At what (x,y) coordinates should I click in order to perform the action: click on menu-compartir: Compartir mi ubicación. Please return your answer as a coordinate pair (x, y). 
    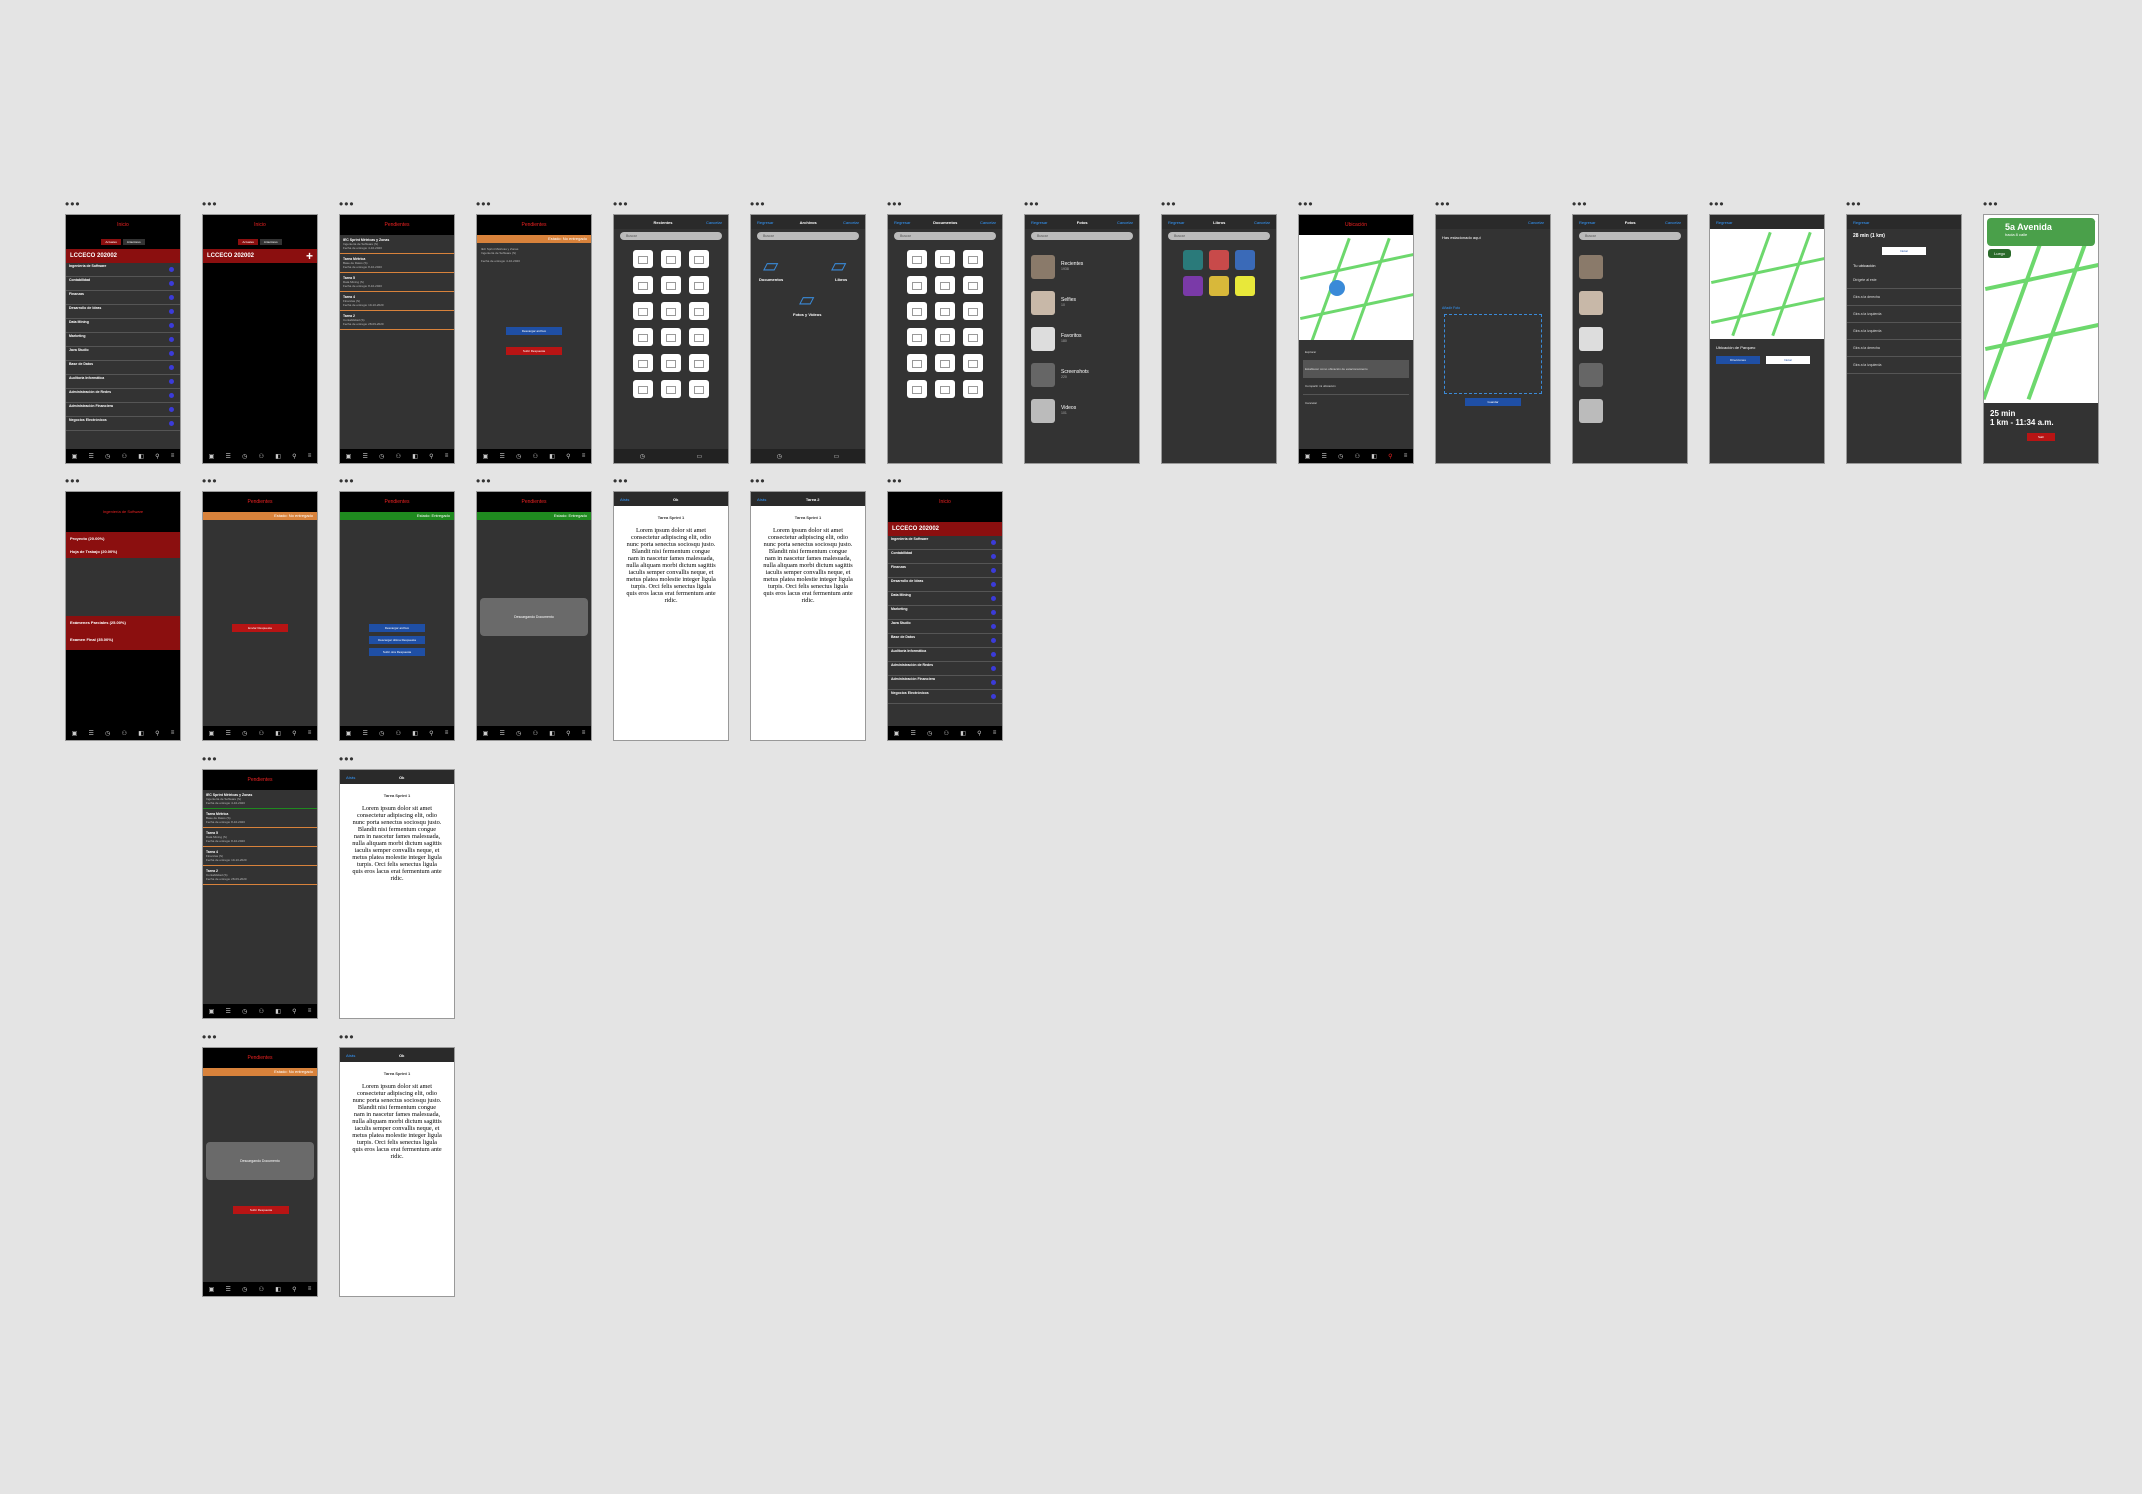
    Looking at the image, I should click on (1356, 386).